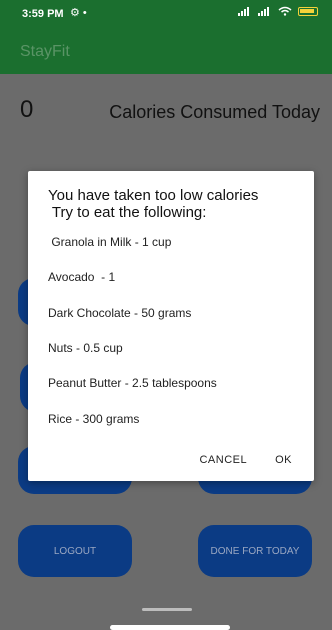 Image resolution: width=332 pixels, height=630 pixels. Describe the element at coordinates (132, 383) in the screenshot. I see `food-item: Peanut Butter - 2.5 tablespoons` at that location.